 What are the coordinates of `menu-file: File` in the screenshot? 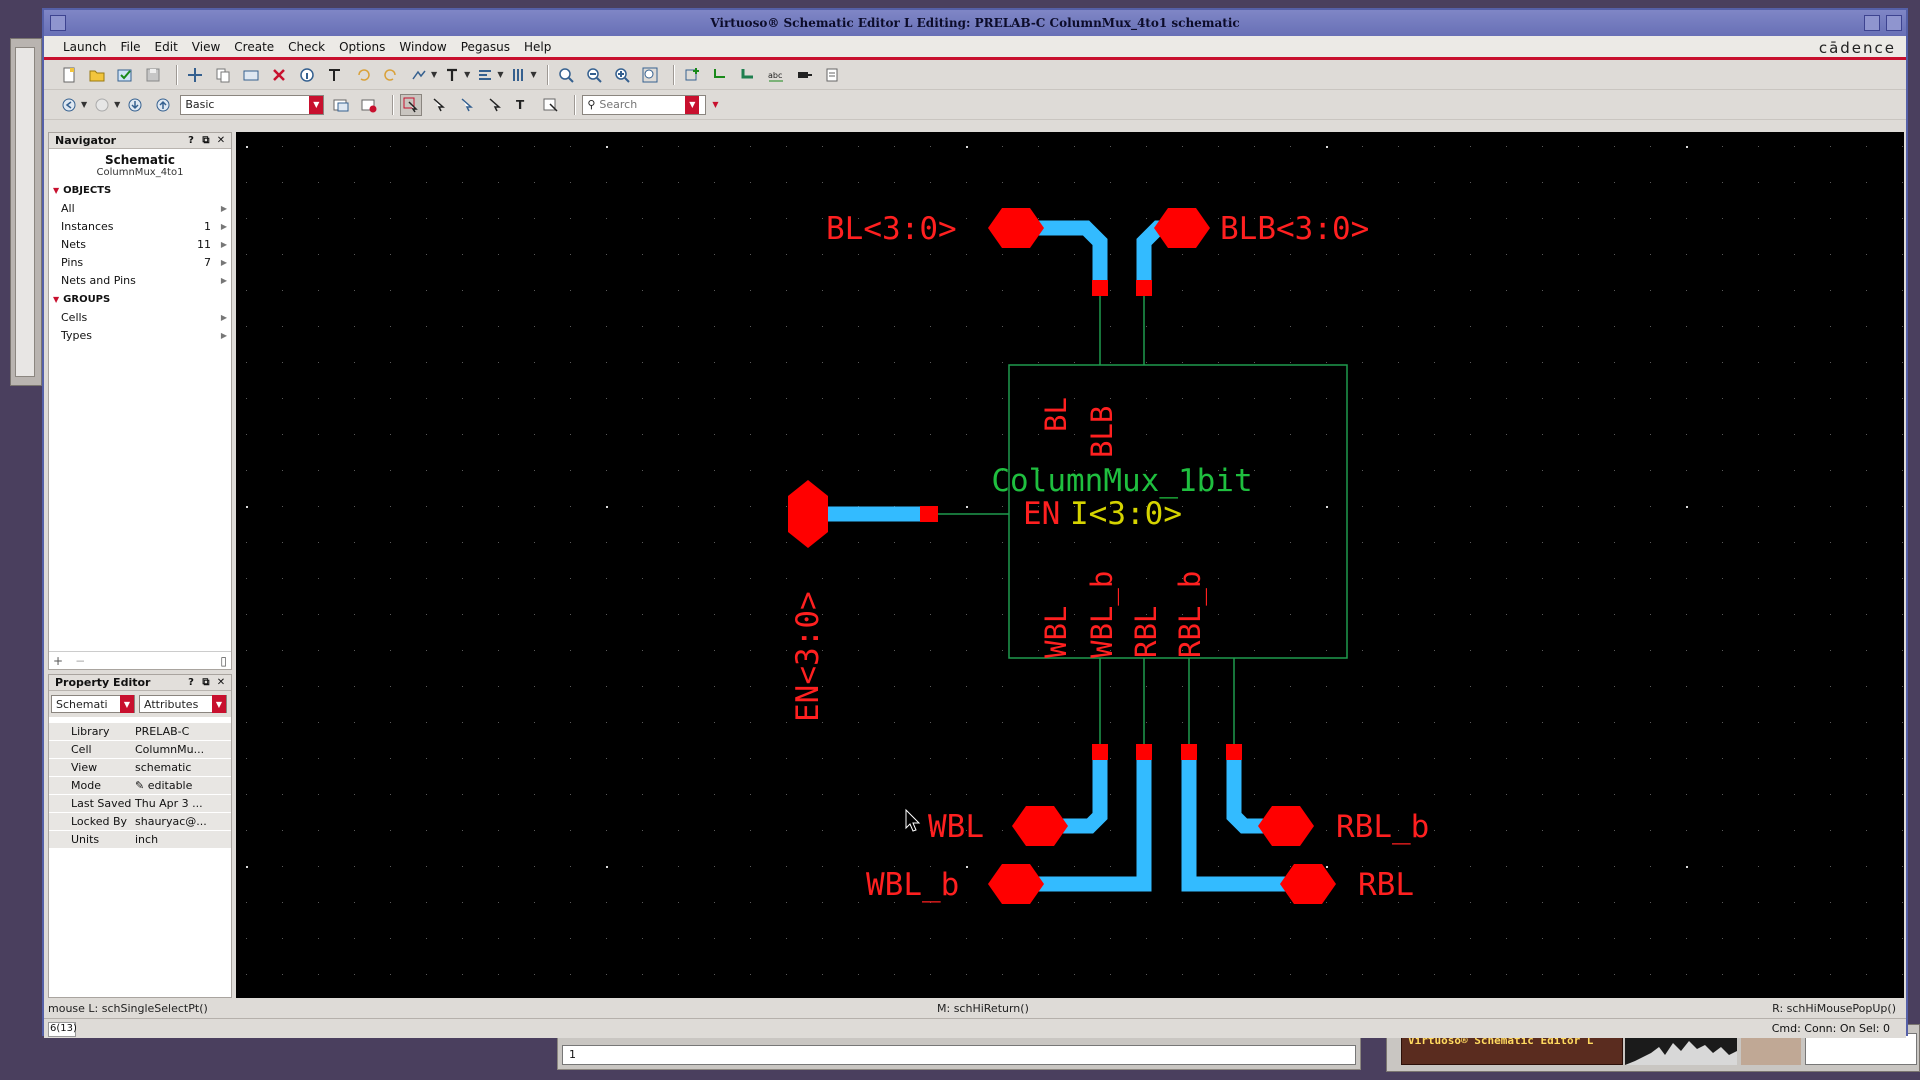 It's located at (130, 47).